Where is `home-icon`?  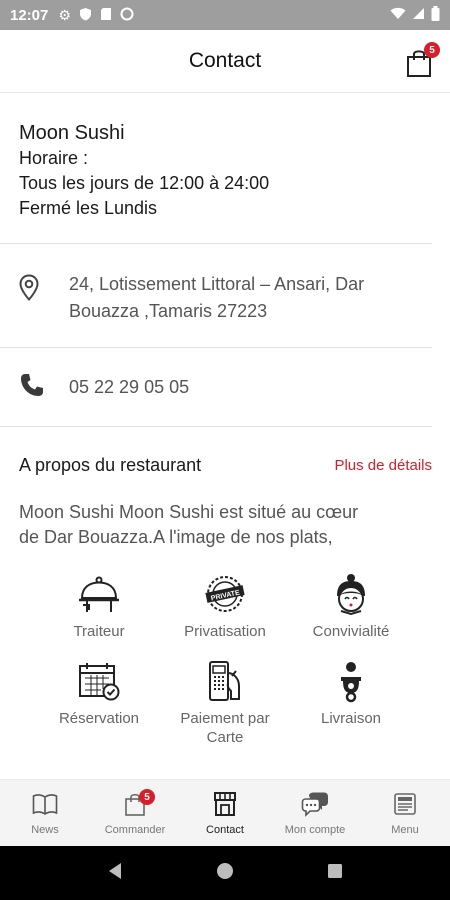
home-icon is located at coordinates (225, 873).